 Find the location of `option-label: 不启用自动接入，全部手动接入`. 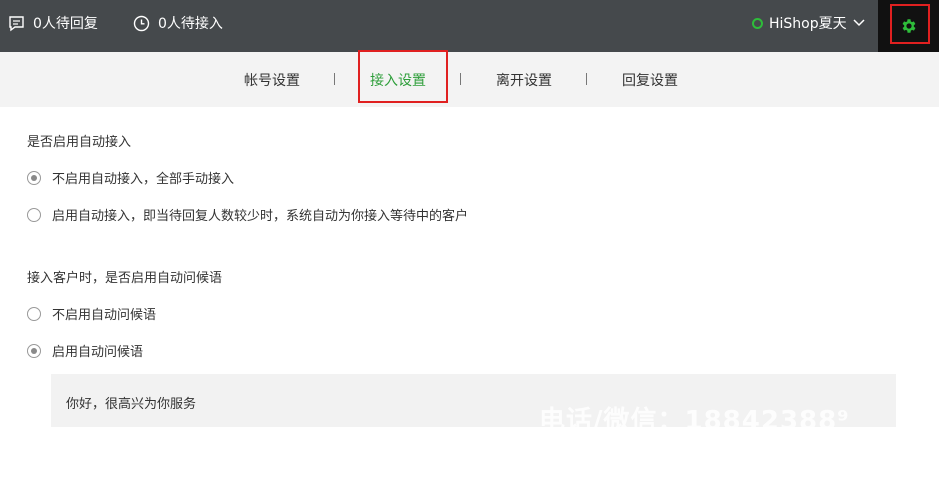

option-label: 不启用自动接入，全部手动接入 is located at coordinates (143, 179).